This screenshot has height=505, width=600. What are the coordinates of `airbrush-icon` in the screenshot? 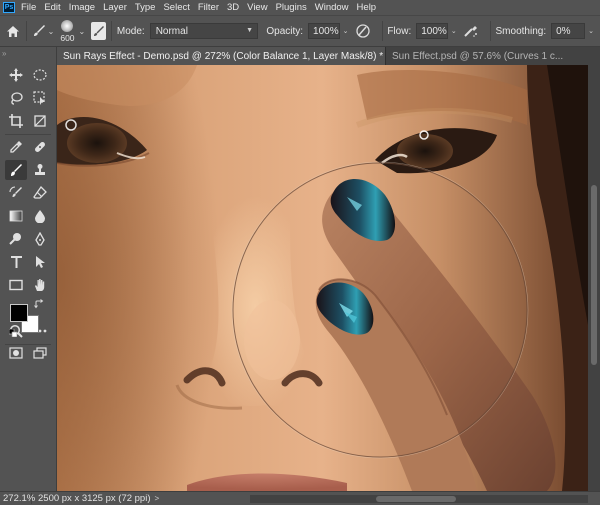 It's located at (471, 31).